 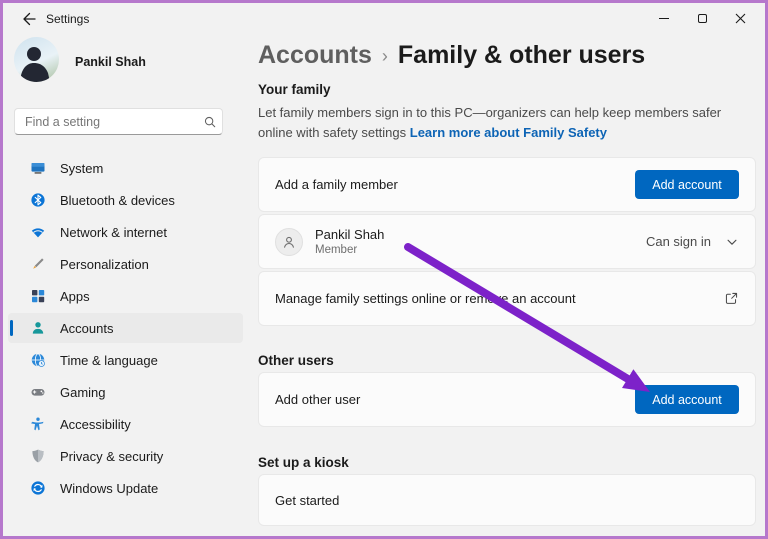 What do you see at coordinates (732, 242) in the screenshot?
I see `chevron-down-icon` at bounding box center [732, 242].